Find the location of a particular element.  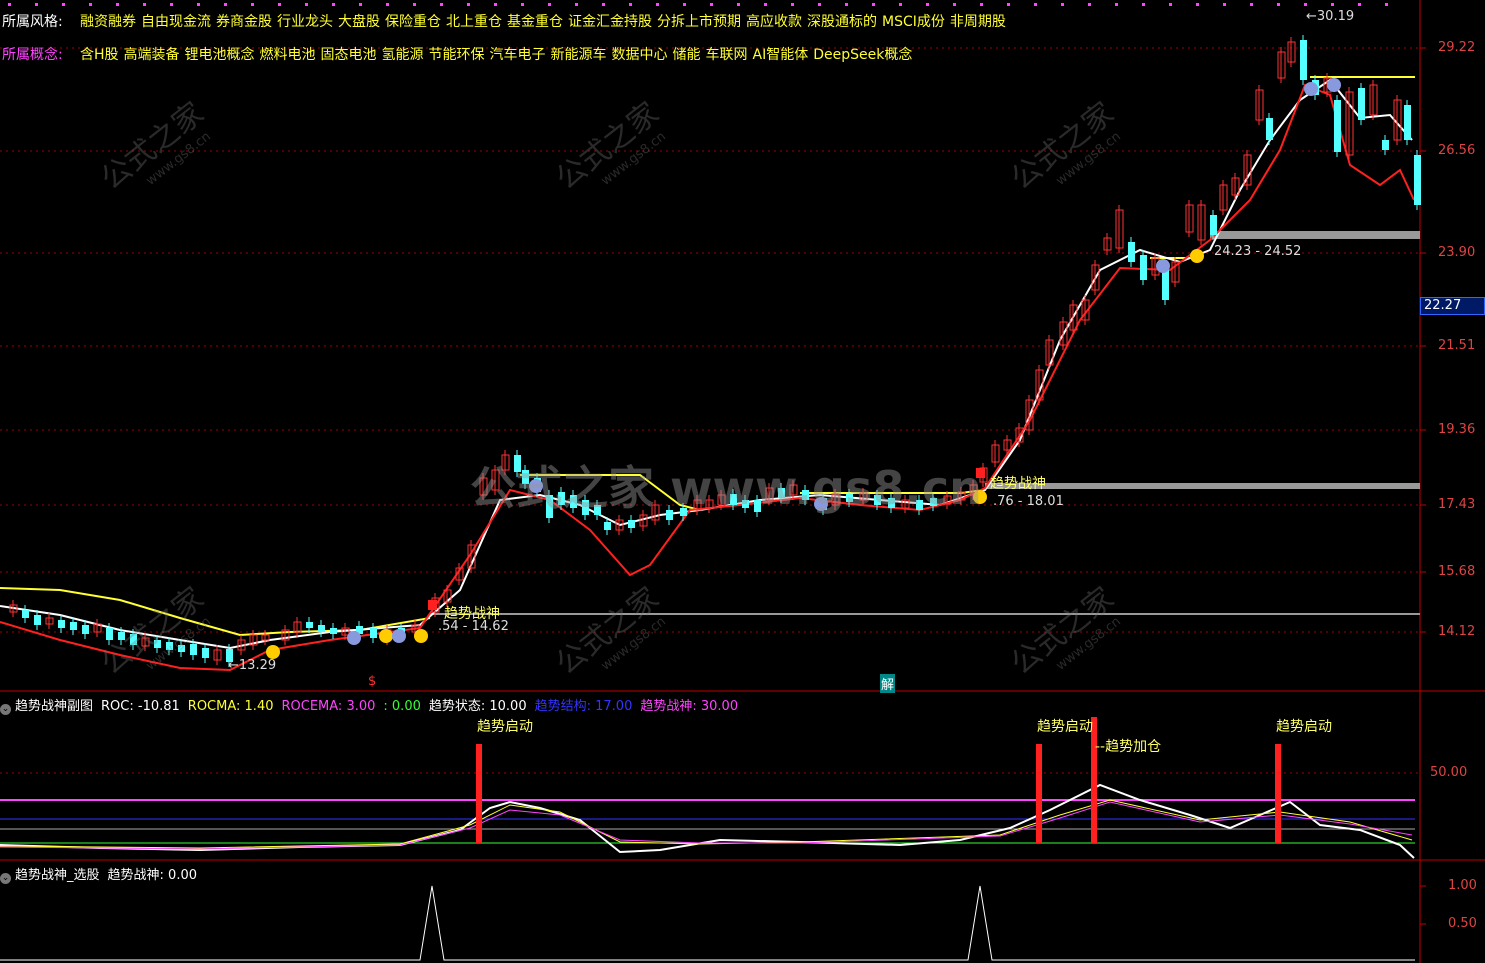

style-item: 基金重仓 is located at coordinates (535, 22).